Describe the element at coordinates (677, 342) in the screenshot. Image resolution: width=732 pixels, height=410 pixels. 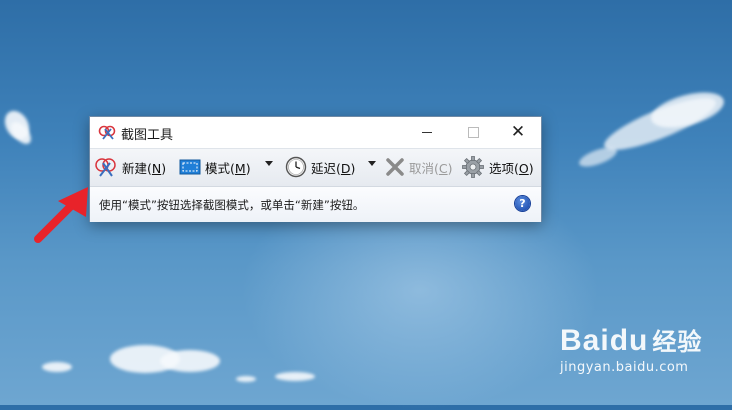
I see `watermark-cn-text: 经验` at that location.